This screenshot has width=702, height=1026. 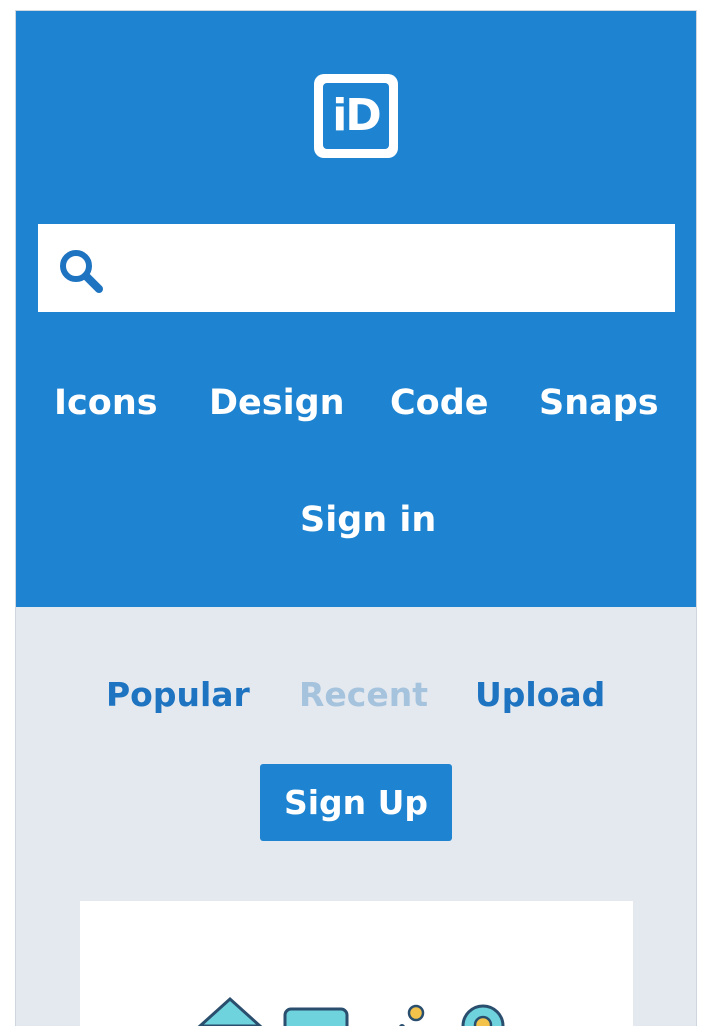 I want to click on gear-icon, so click(x=412, y=1015).